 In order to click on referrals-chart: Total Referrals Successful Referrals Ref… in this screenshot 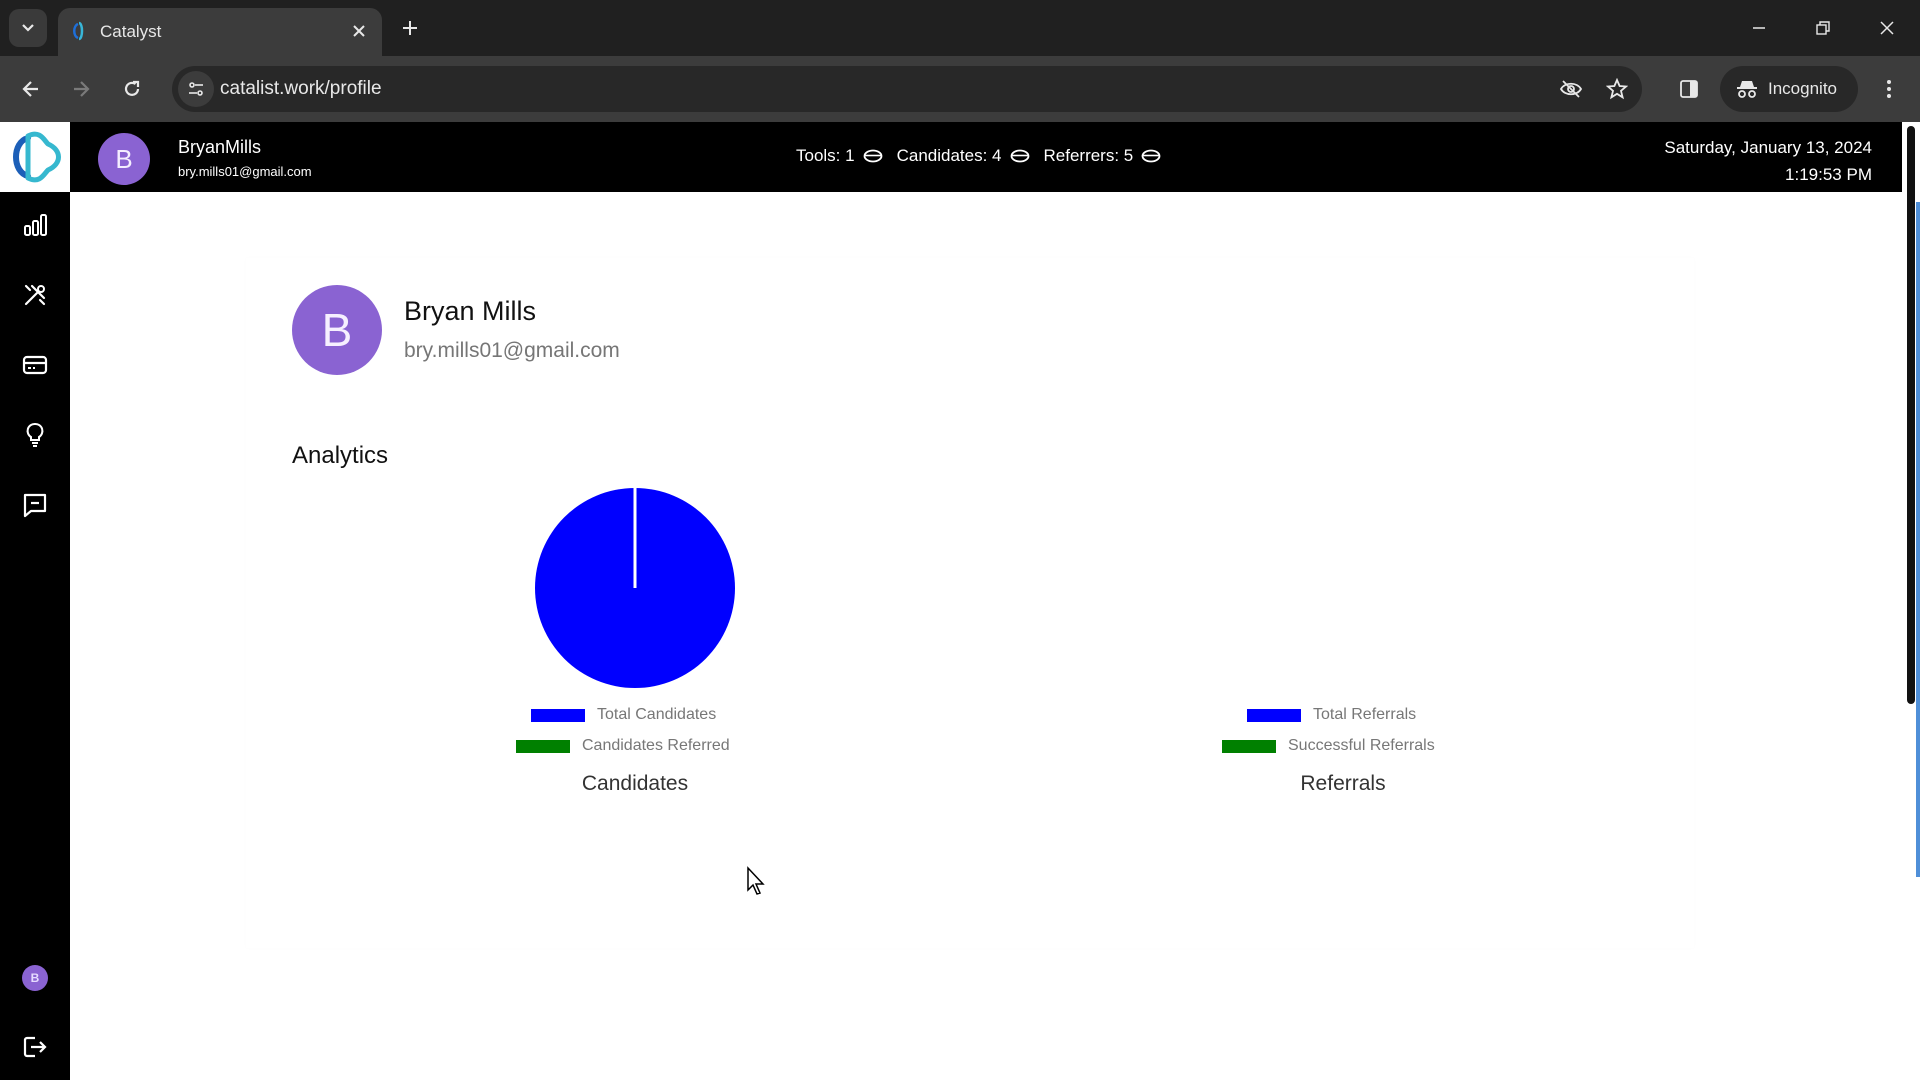, I will do `click(1343, 662)`.